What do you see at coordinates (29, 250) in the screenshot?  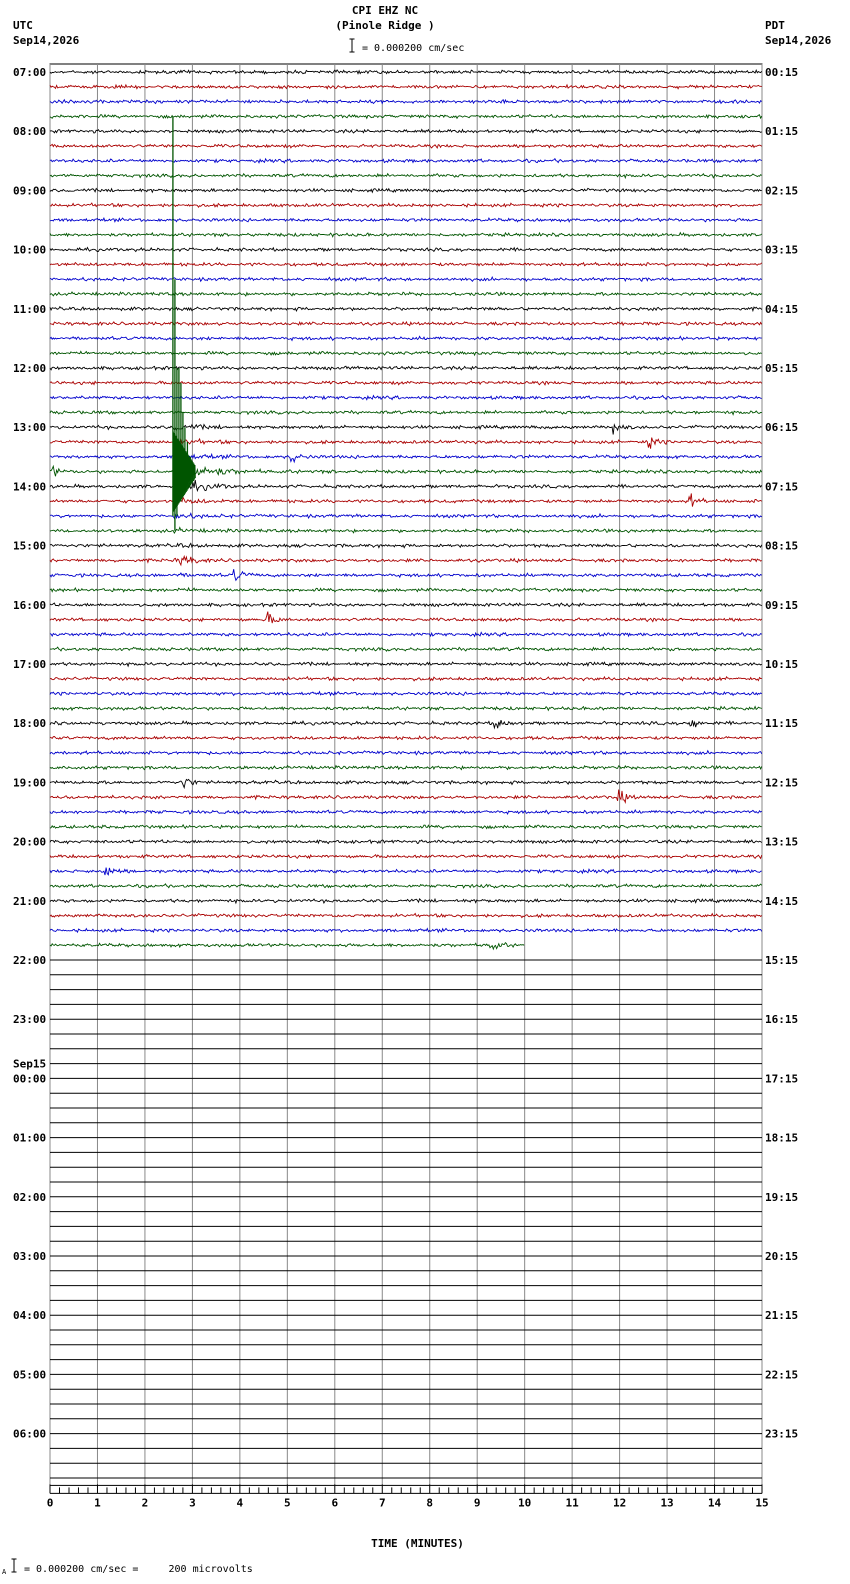 I see `utc-hour-label: 10:00` at bounding box center [29, 250].